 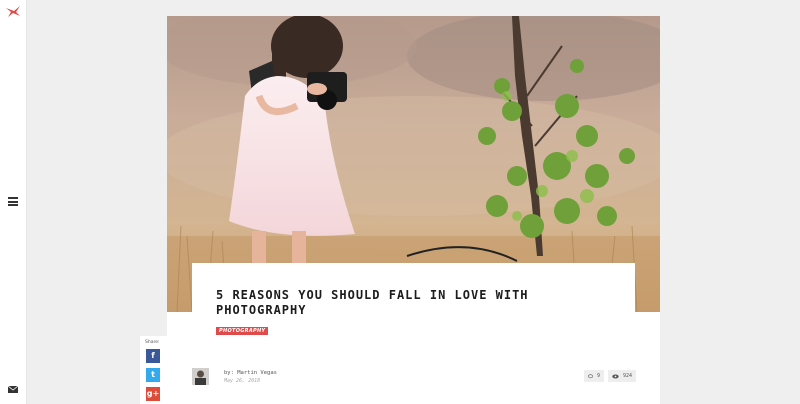 I want to click on comments-value: 9, so click(x=598, y=376).